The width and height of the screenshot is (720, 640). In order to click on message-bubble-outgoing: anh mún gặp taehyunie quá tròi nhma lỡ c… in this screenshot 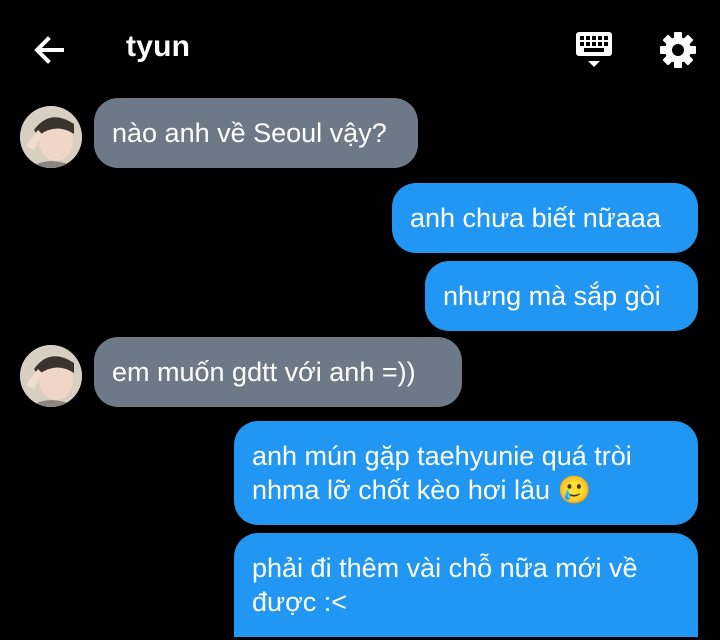, I will do `click(466, 473)`.